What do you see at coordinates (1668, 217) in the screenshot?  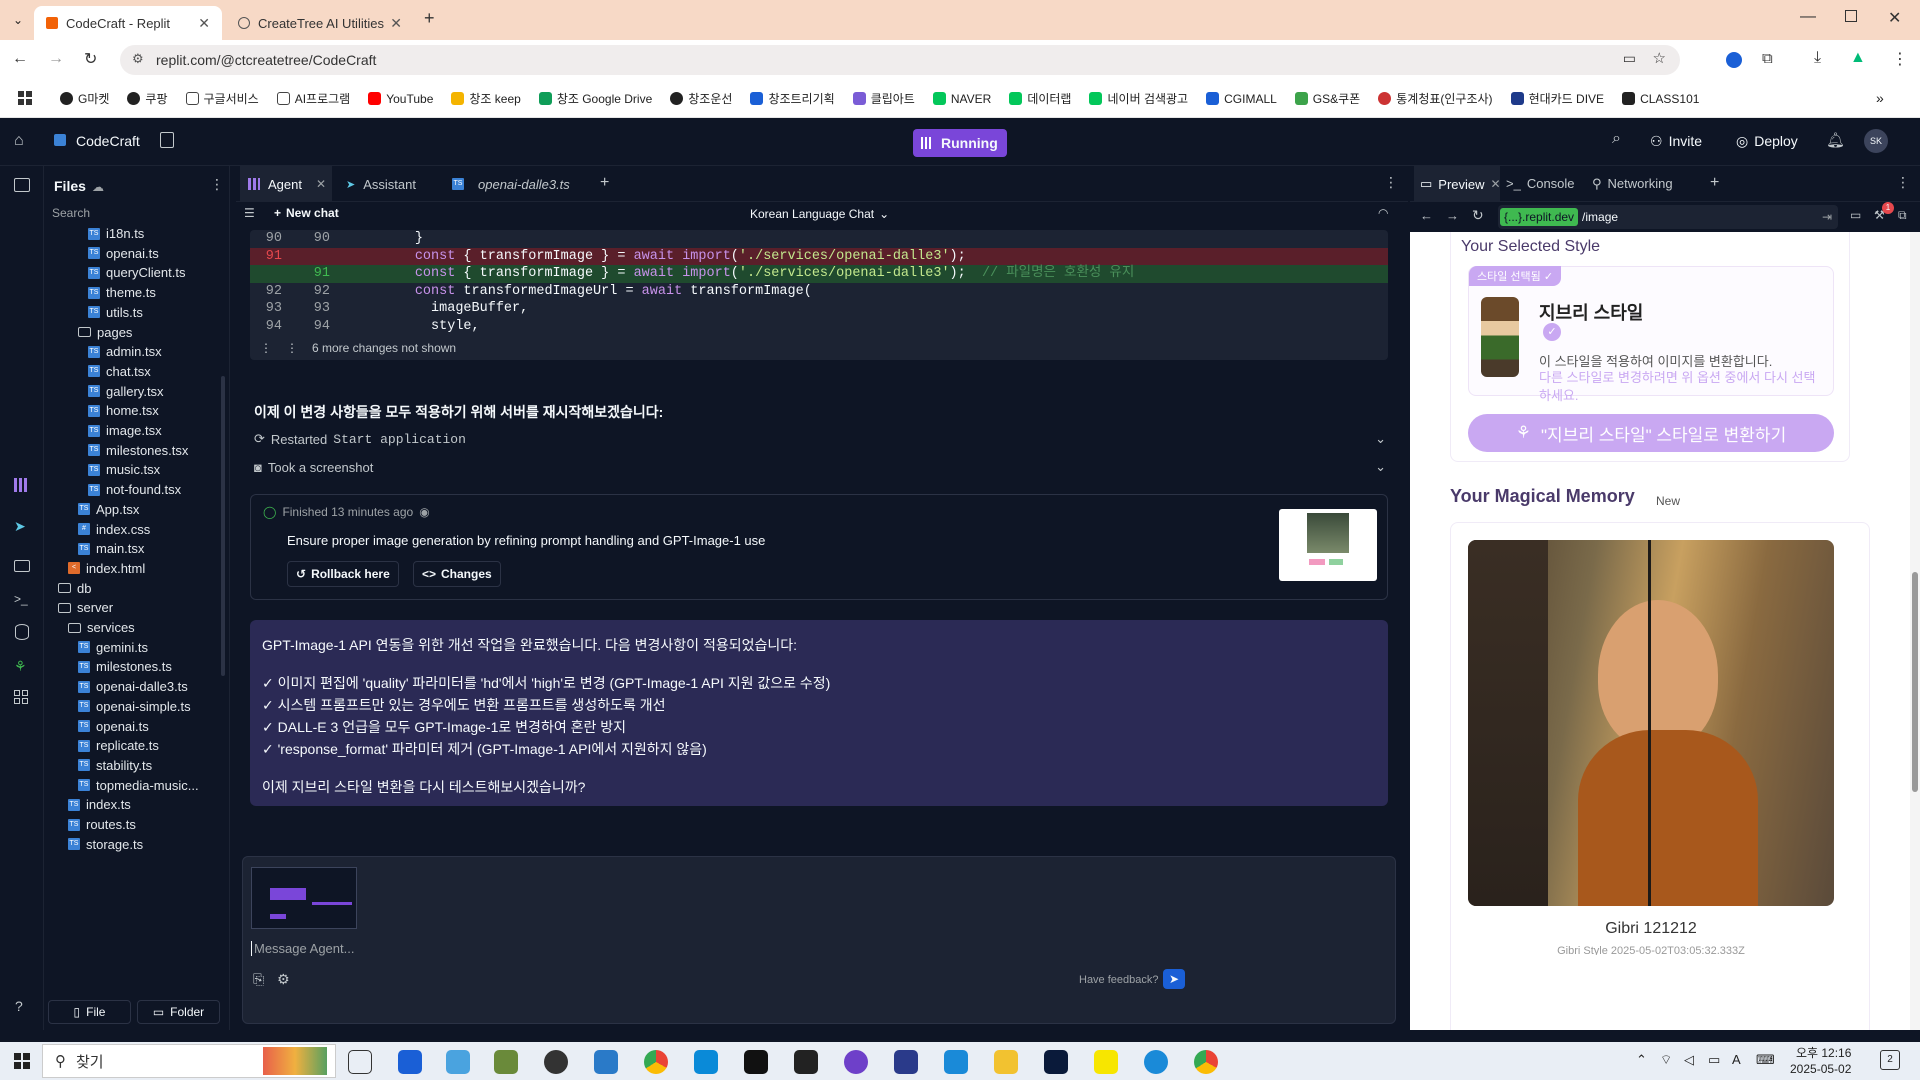 I see `preview-url-input: {...}.replit.dev /image ⇥` at bounding box center [1668, 217].